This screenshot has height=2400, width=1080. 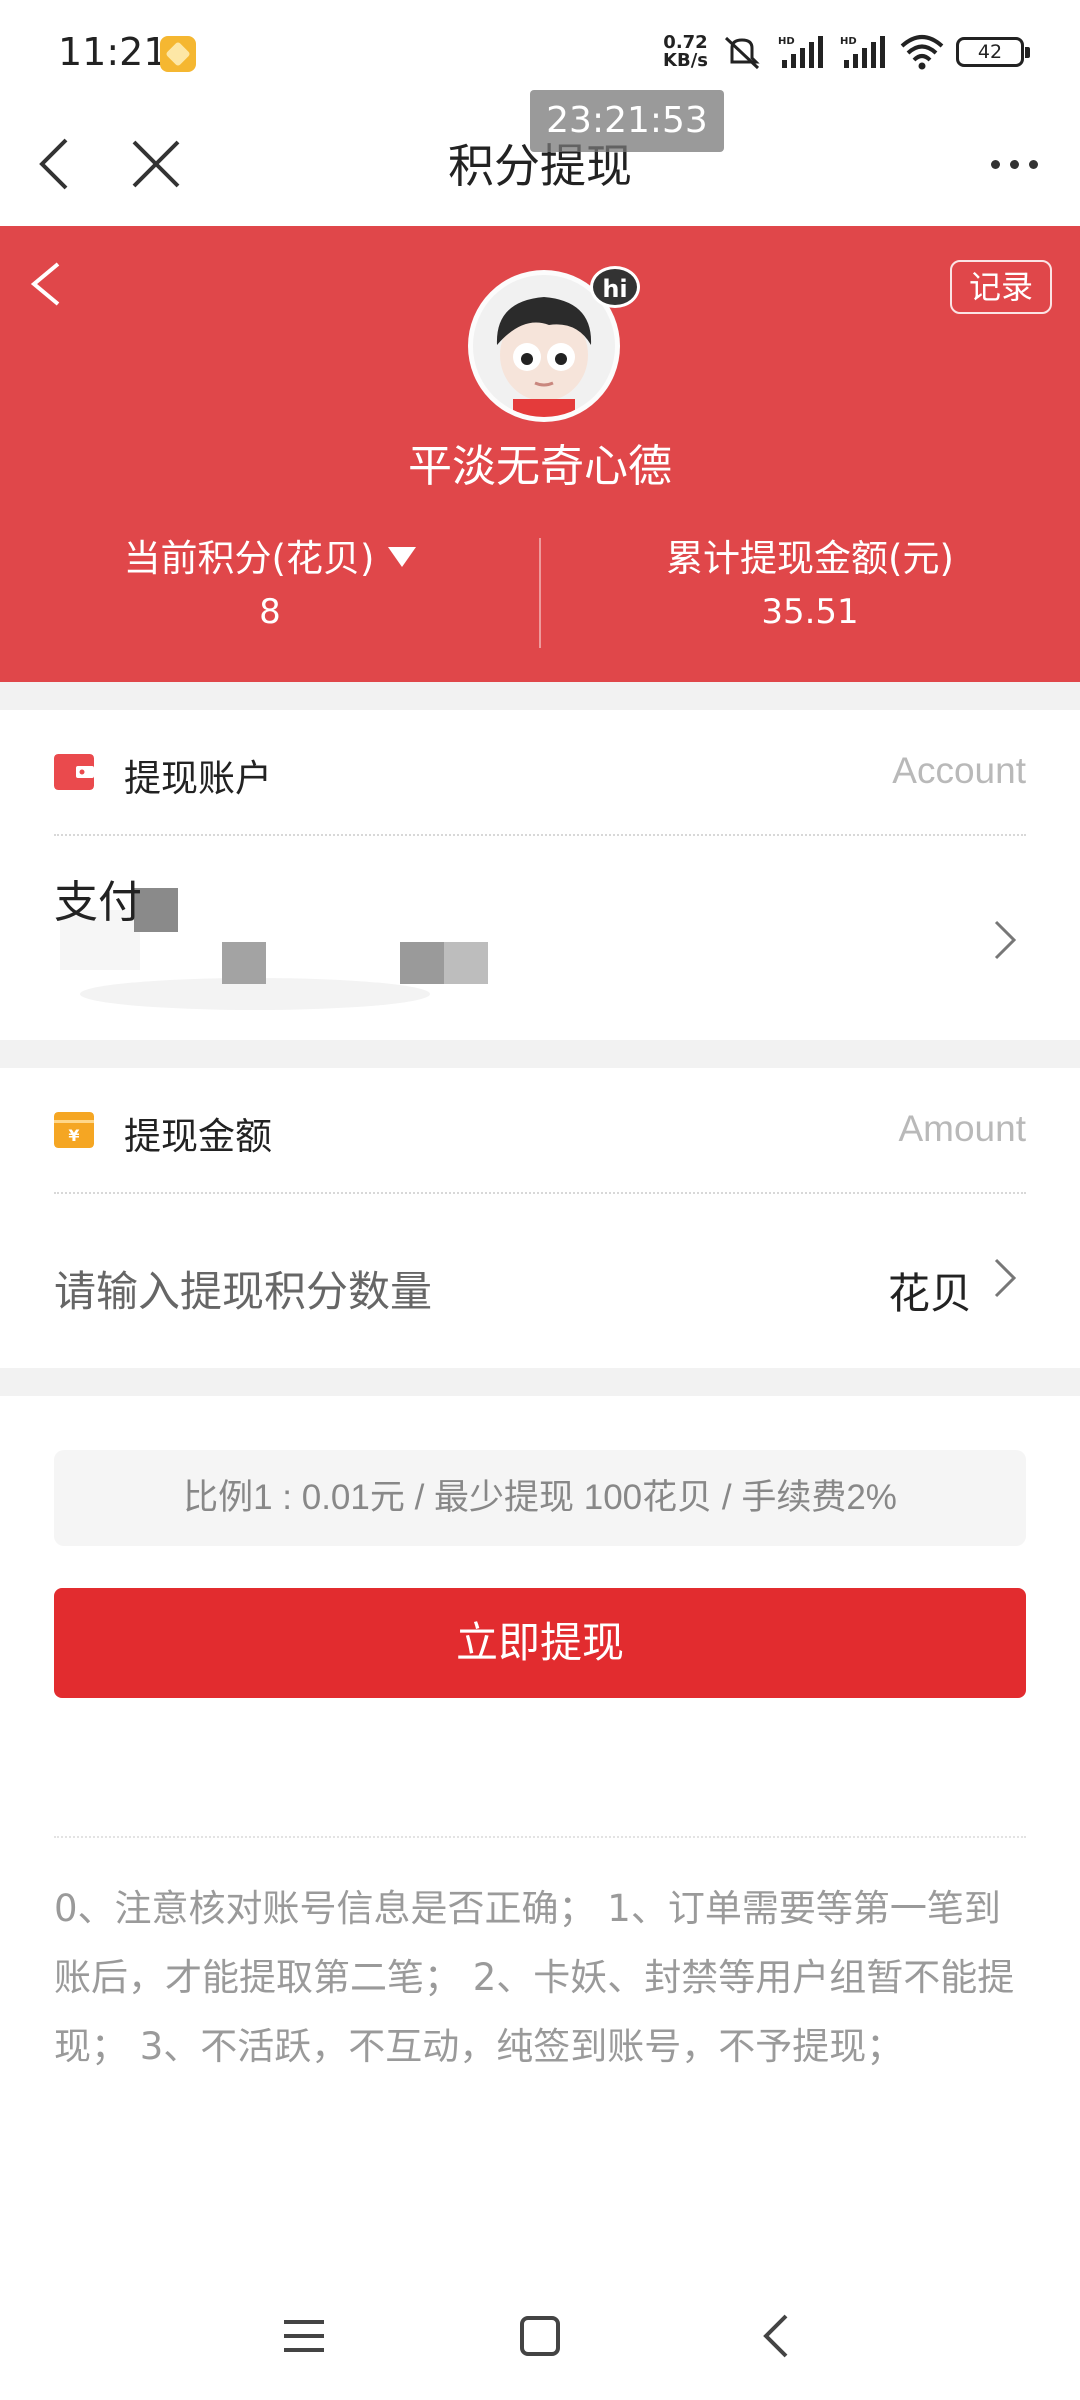 I want to click on network-speed: 0.72 KB/s, so click(x=685, y=52).